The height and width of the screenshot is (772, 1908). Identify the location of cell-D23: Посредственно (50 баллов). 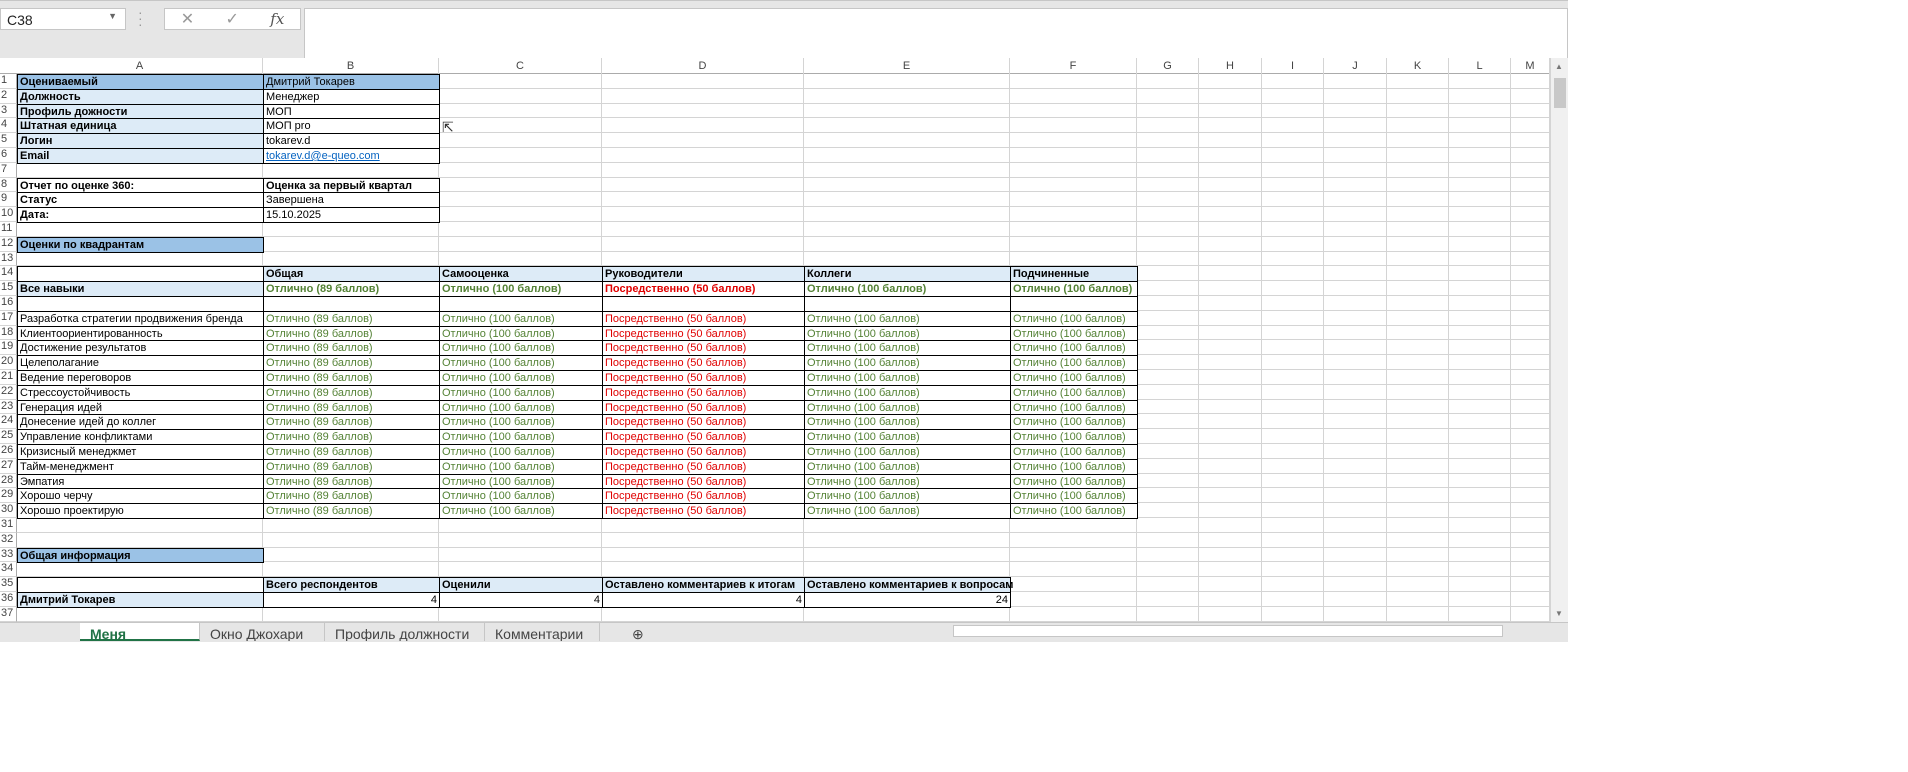
(703, 407).